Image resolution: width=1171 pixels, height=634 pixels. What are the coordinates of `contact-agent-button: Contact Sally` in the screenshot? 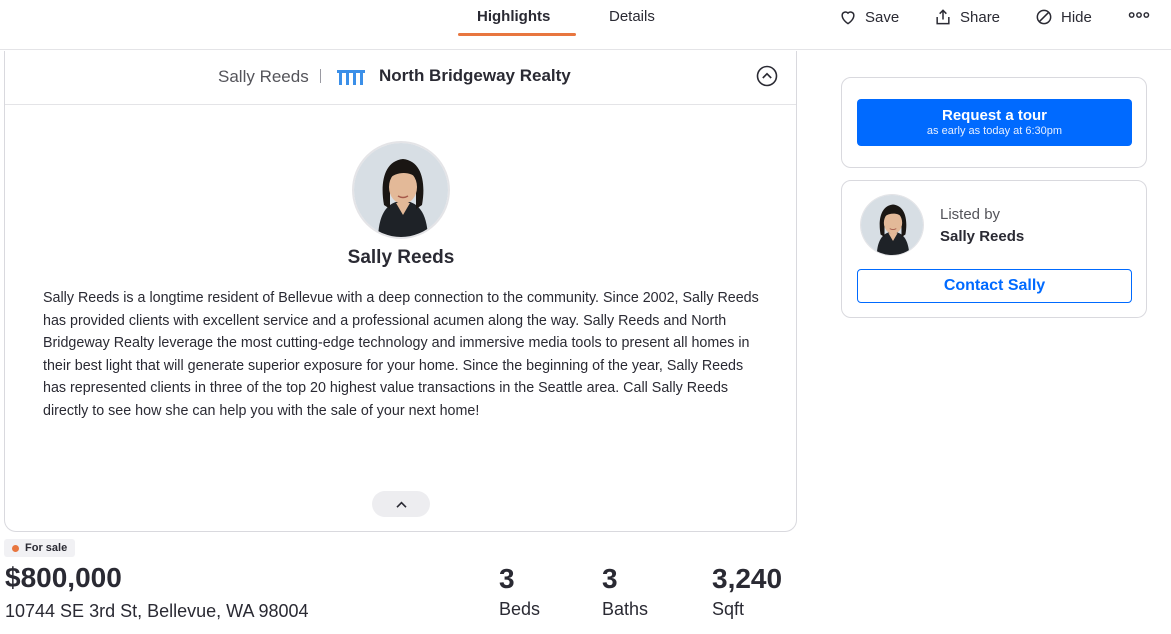 It's located at (994, 286).